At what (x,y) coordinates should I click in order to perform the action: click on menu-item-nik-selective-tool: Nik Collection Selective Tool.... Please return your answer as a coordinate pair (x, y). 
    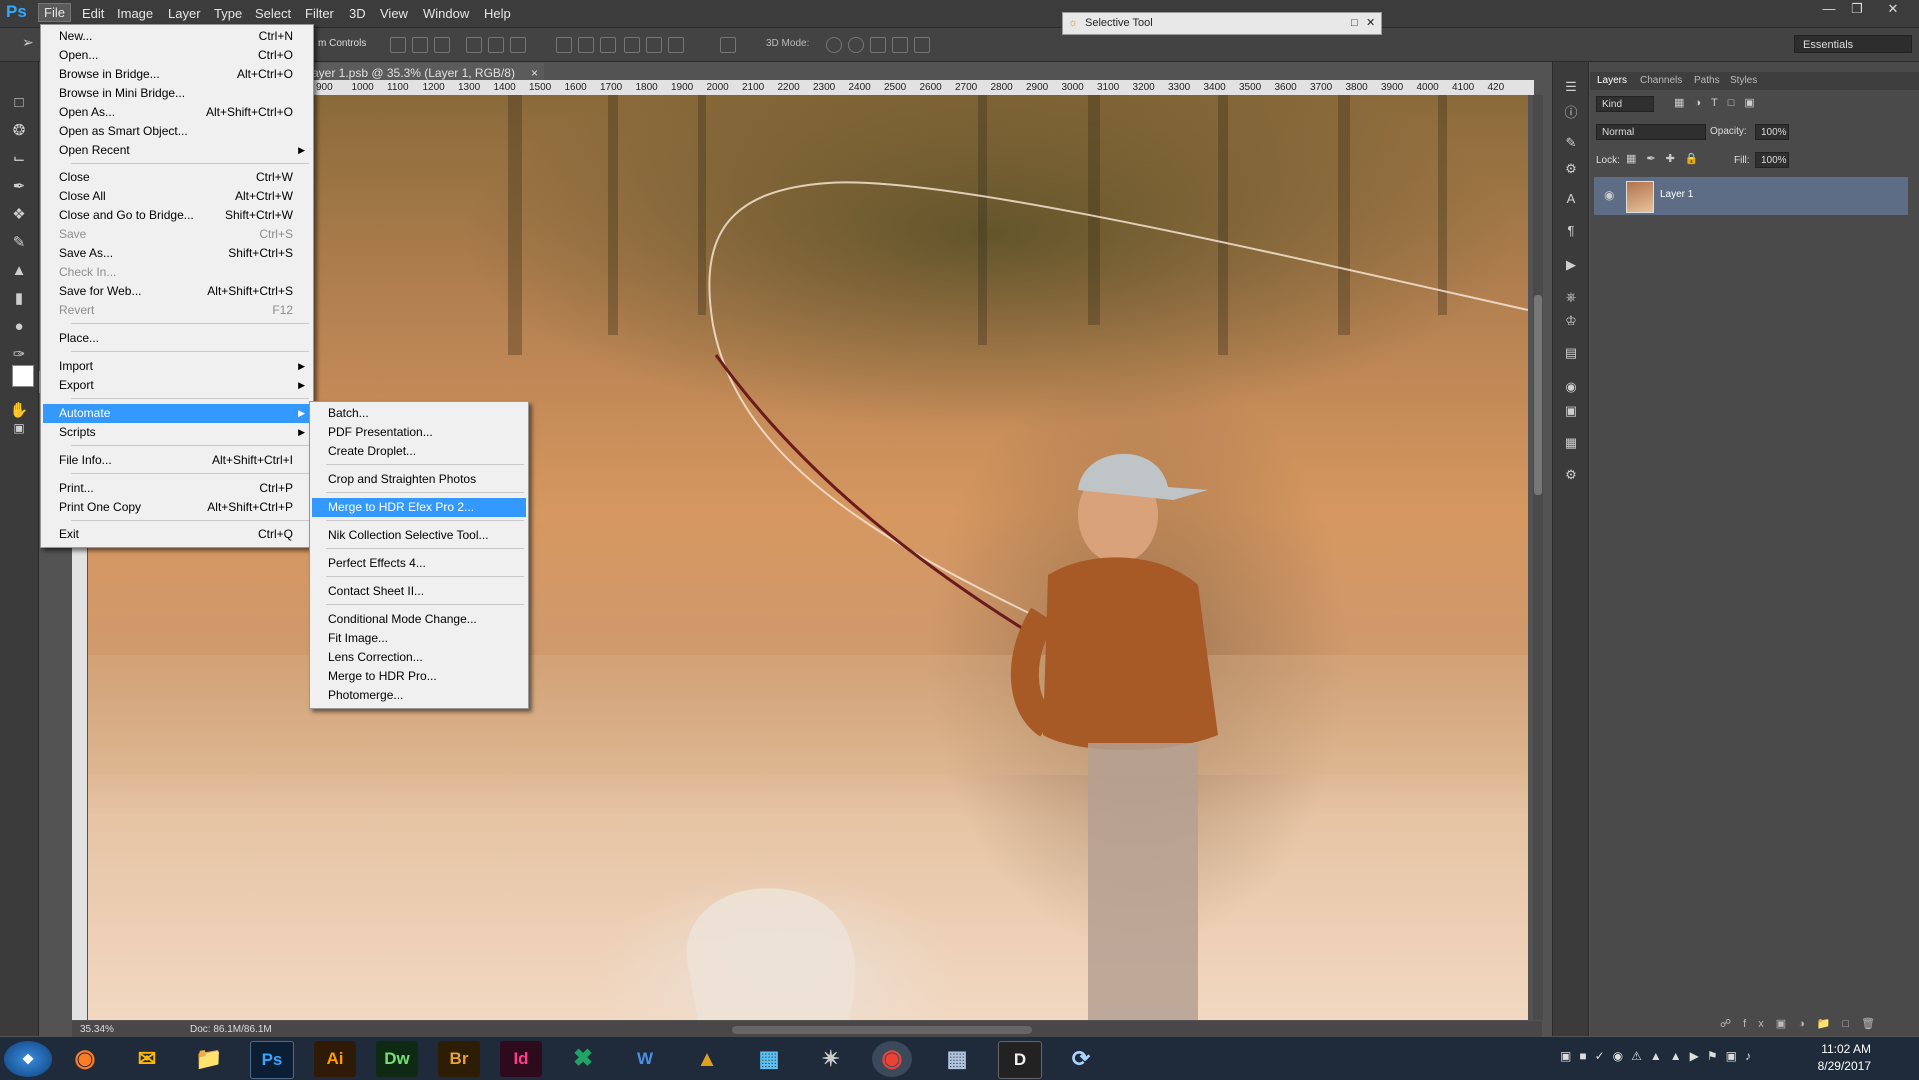
    Looking at the image, I should click on (419, 535).